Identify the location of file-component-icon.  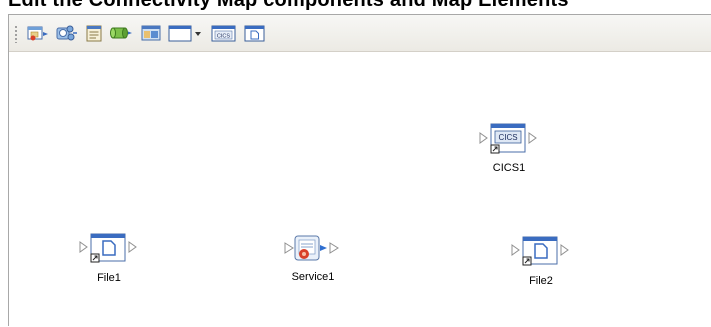
(37, 33).